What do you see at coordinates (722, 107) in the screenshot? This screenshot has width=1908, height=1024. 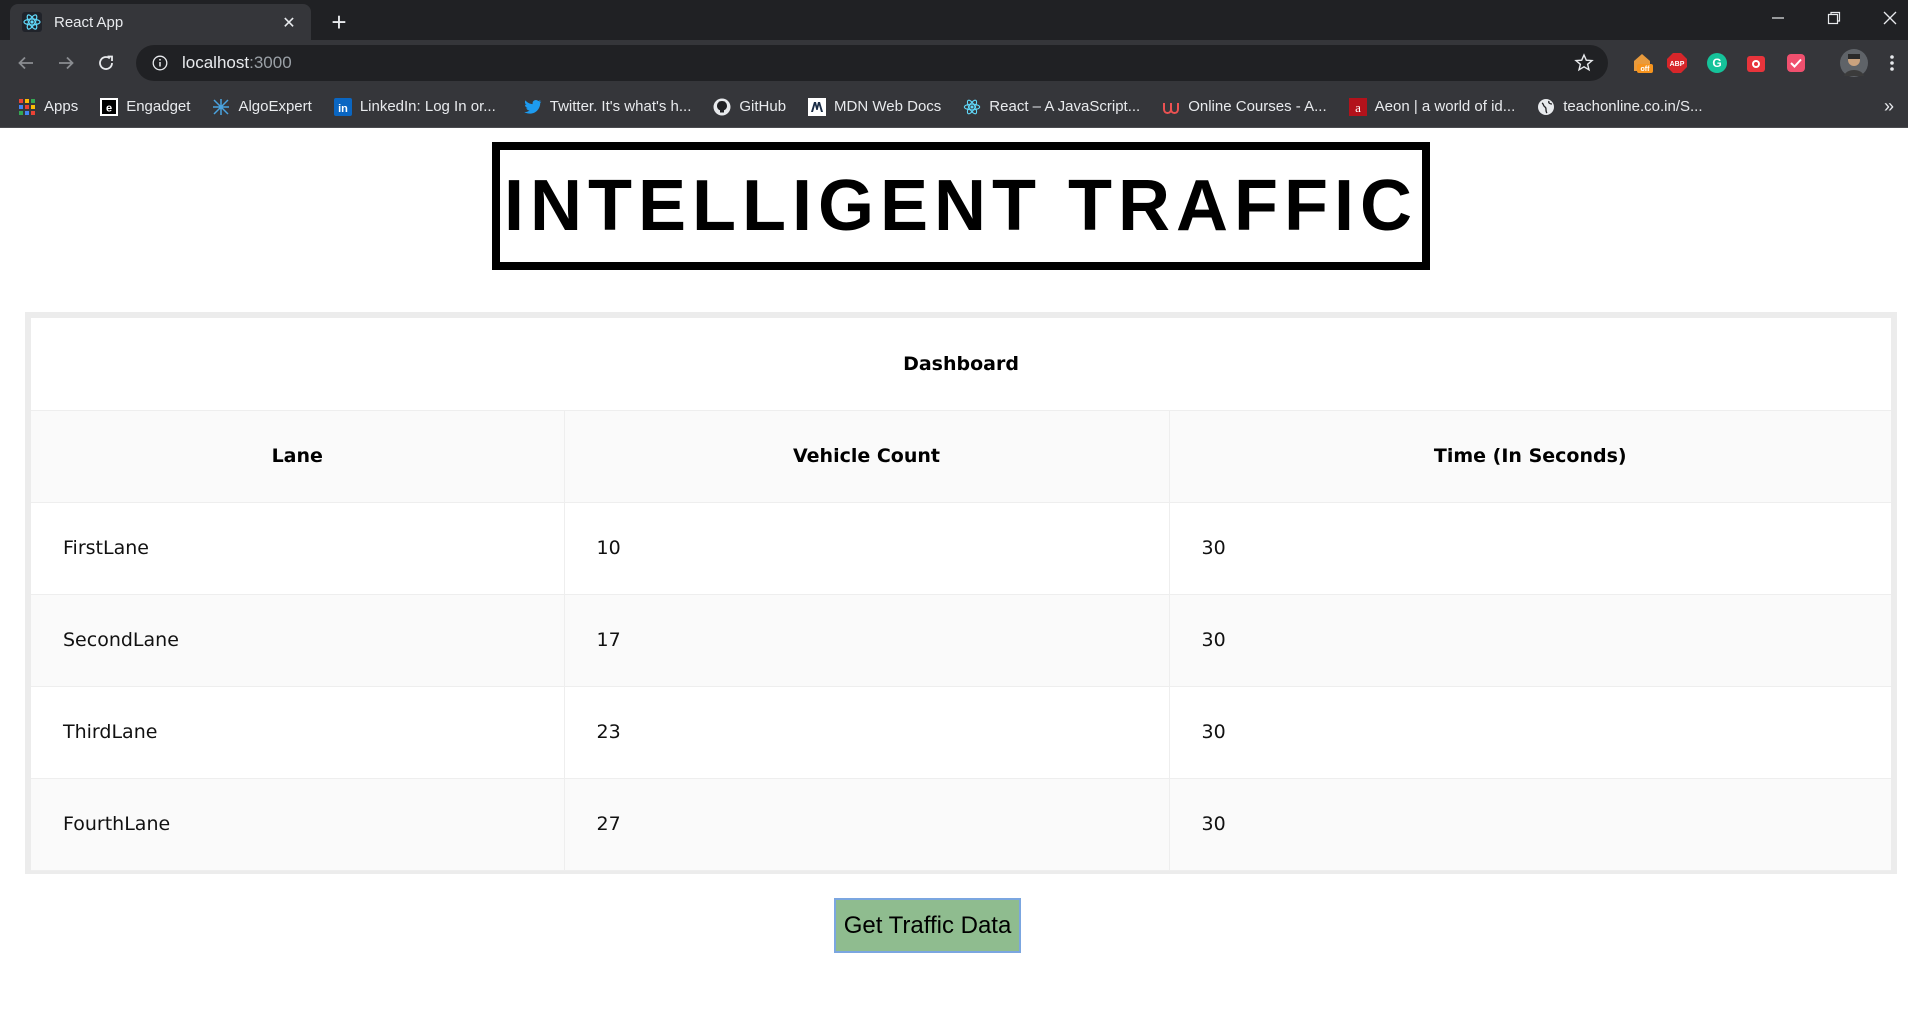 I see `github-icon` at bounding box center [722, 107].